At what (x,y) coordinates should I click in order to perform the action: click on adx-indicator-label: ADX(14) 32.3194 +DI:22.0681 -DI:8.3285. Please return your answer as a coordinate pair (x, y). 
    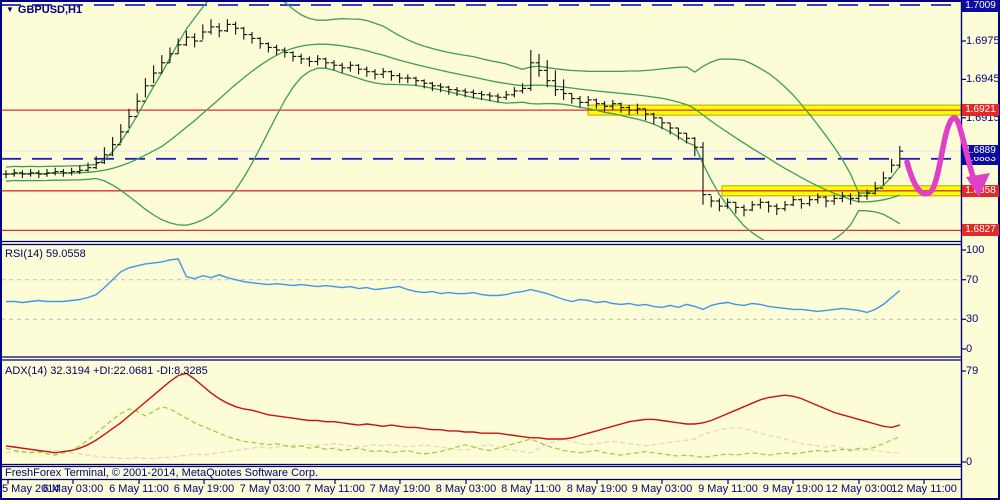
    Looking at the image, I should click on (106, 371).